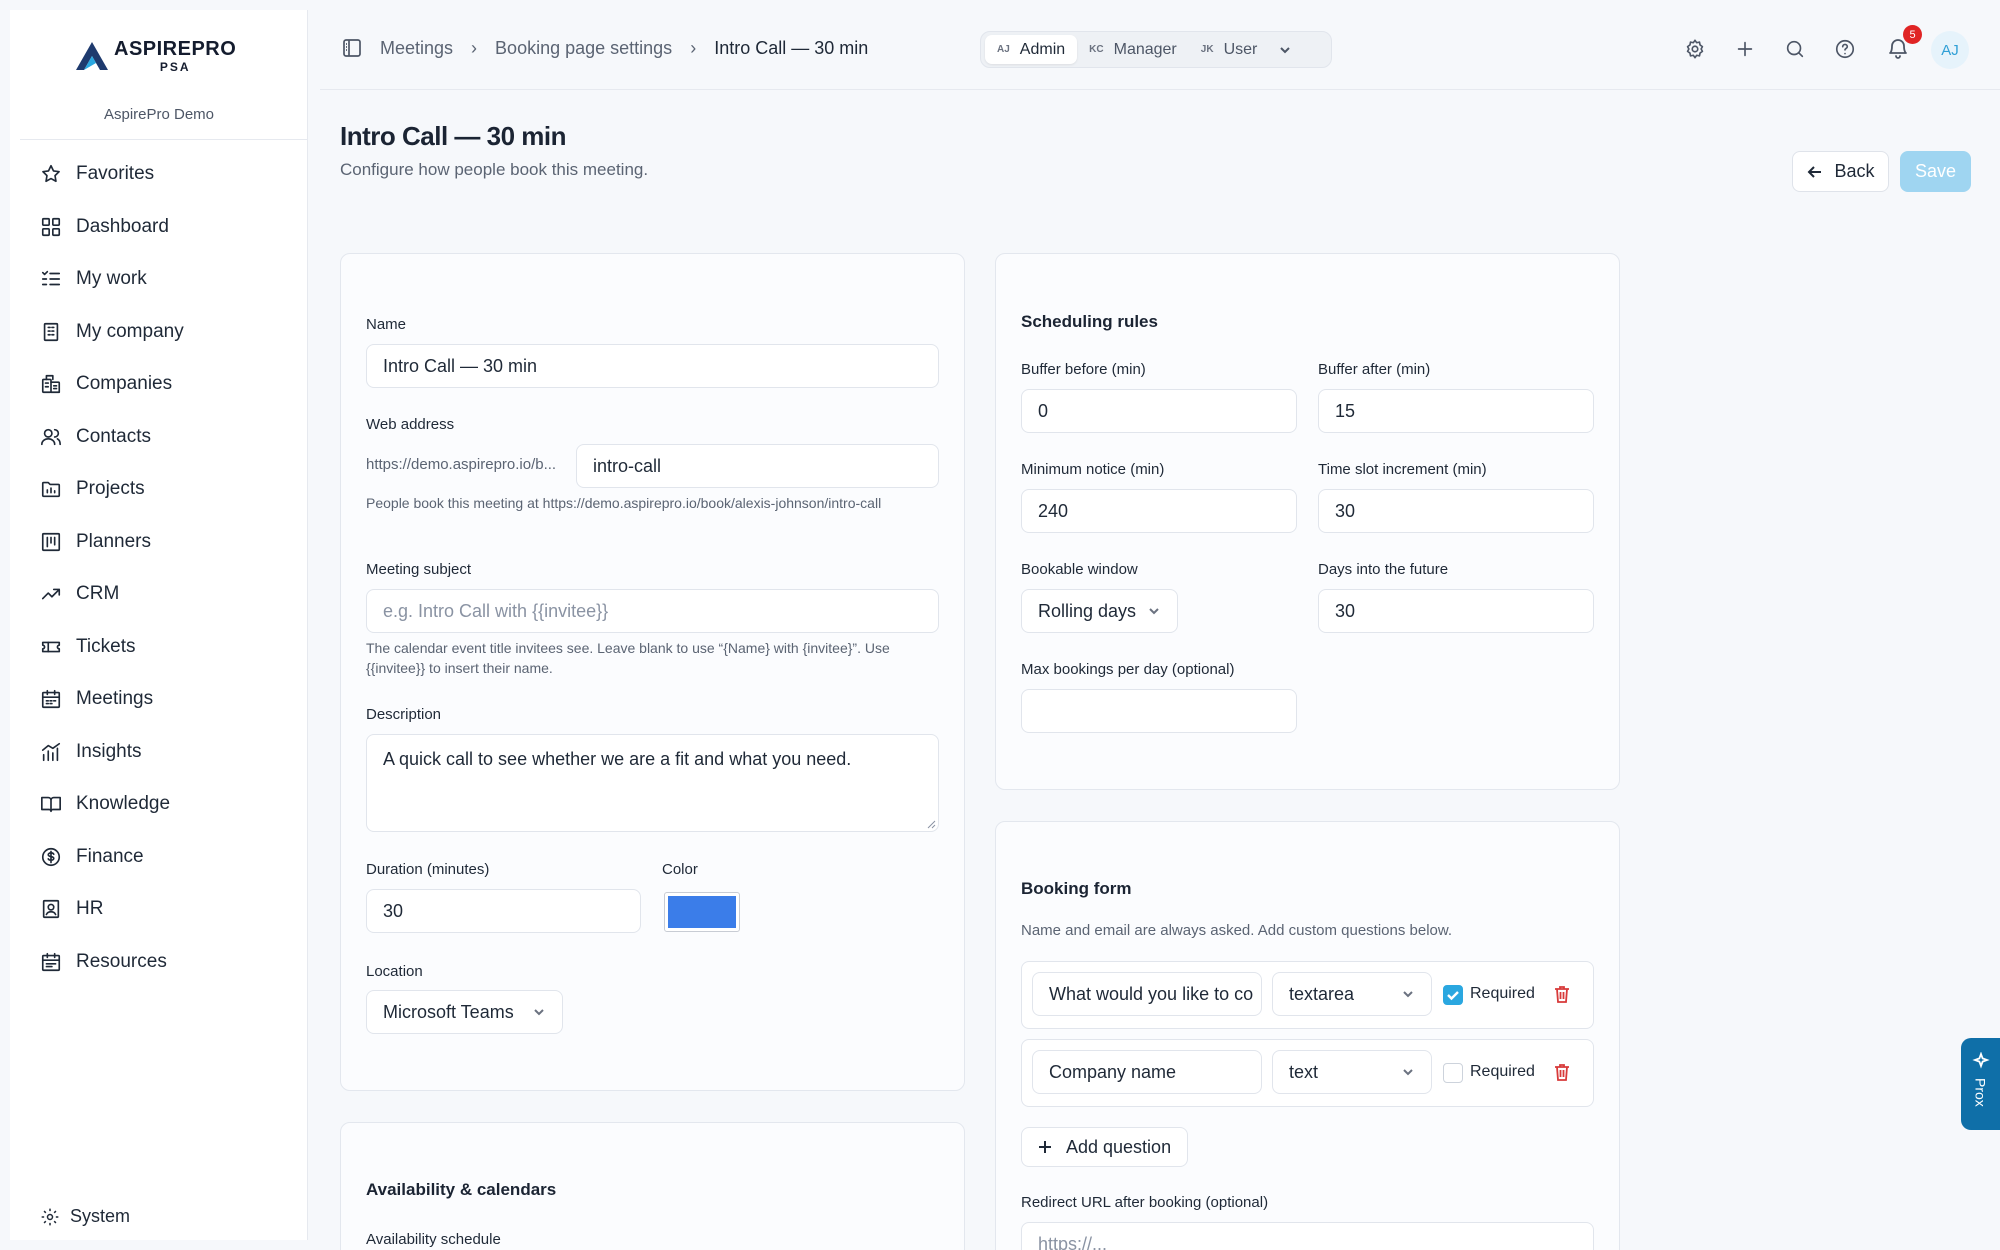 The image size is (2000, 1250). I want to click on buffer-after-label: Buffer after (min), so click(1374, 369).